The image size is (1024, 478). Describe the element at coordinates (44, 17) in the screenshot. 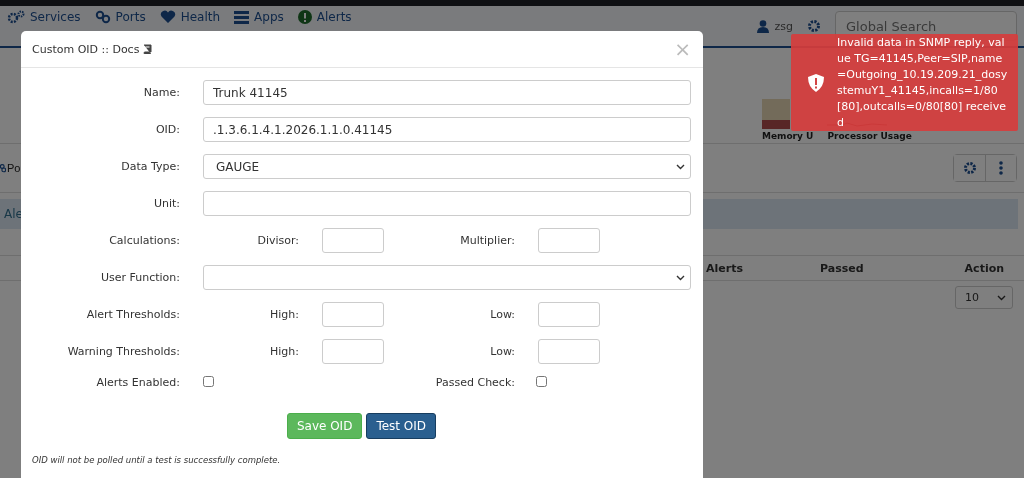

I see `nav-link: Services` at that location.